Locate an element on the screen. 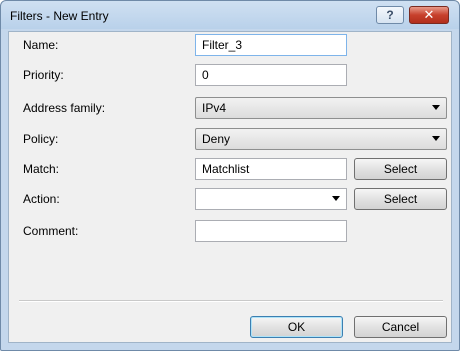  title-bar: Filters - New Entry ? ✕ is located at coordinates (230, 16).